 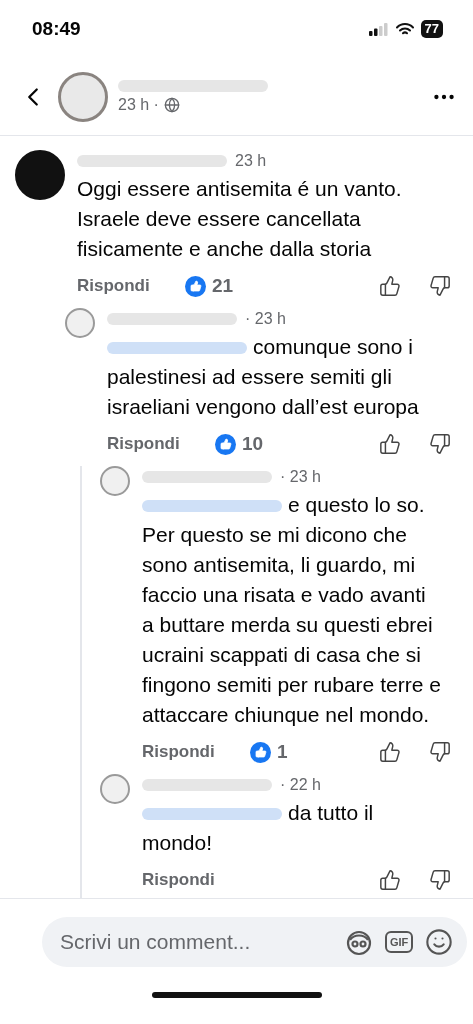 What do you see at coordinates (292, 610) in the screenshot?
I see `comment-text: e questo lo so. Per questo se mi dicono che sono antisemita, li guardo, mi faccio una risata e vado avanti a buttare merda su questi ebrei ucraini scappati di casa che si fingono semiti per rubare terre e attaccare chiunque nel mondo.` at bounding box center [292, 610].